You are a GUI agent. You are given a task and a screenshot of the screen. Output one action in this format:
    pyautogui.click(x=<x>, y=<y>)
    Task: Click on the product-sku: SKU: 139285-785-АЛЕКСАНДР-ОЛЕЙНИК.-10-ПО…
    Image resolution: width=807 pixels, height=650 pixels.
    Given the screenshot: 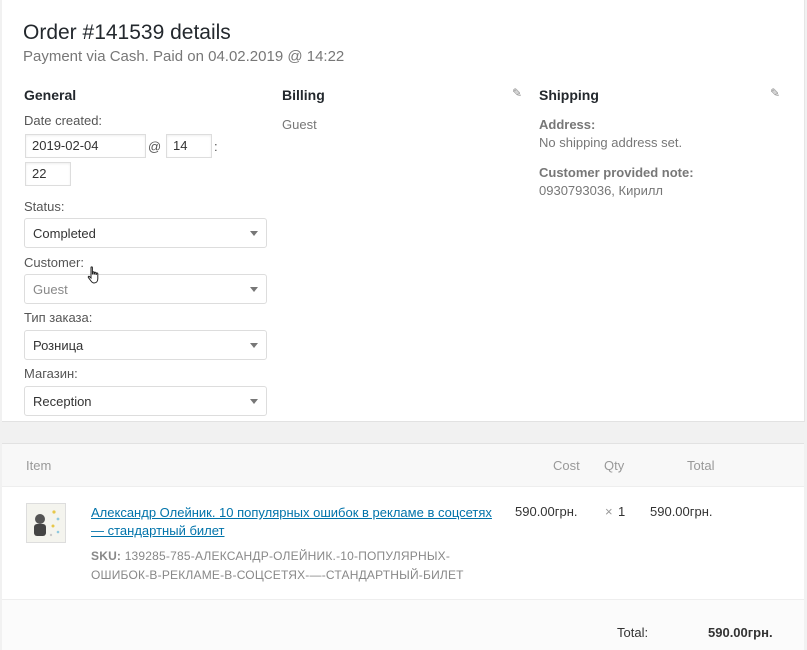 What is the action you would take?
    pyautogui.click(x=291, y=566)
    